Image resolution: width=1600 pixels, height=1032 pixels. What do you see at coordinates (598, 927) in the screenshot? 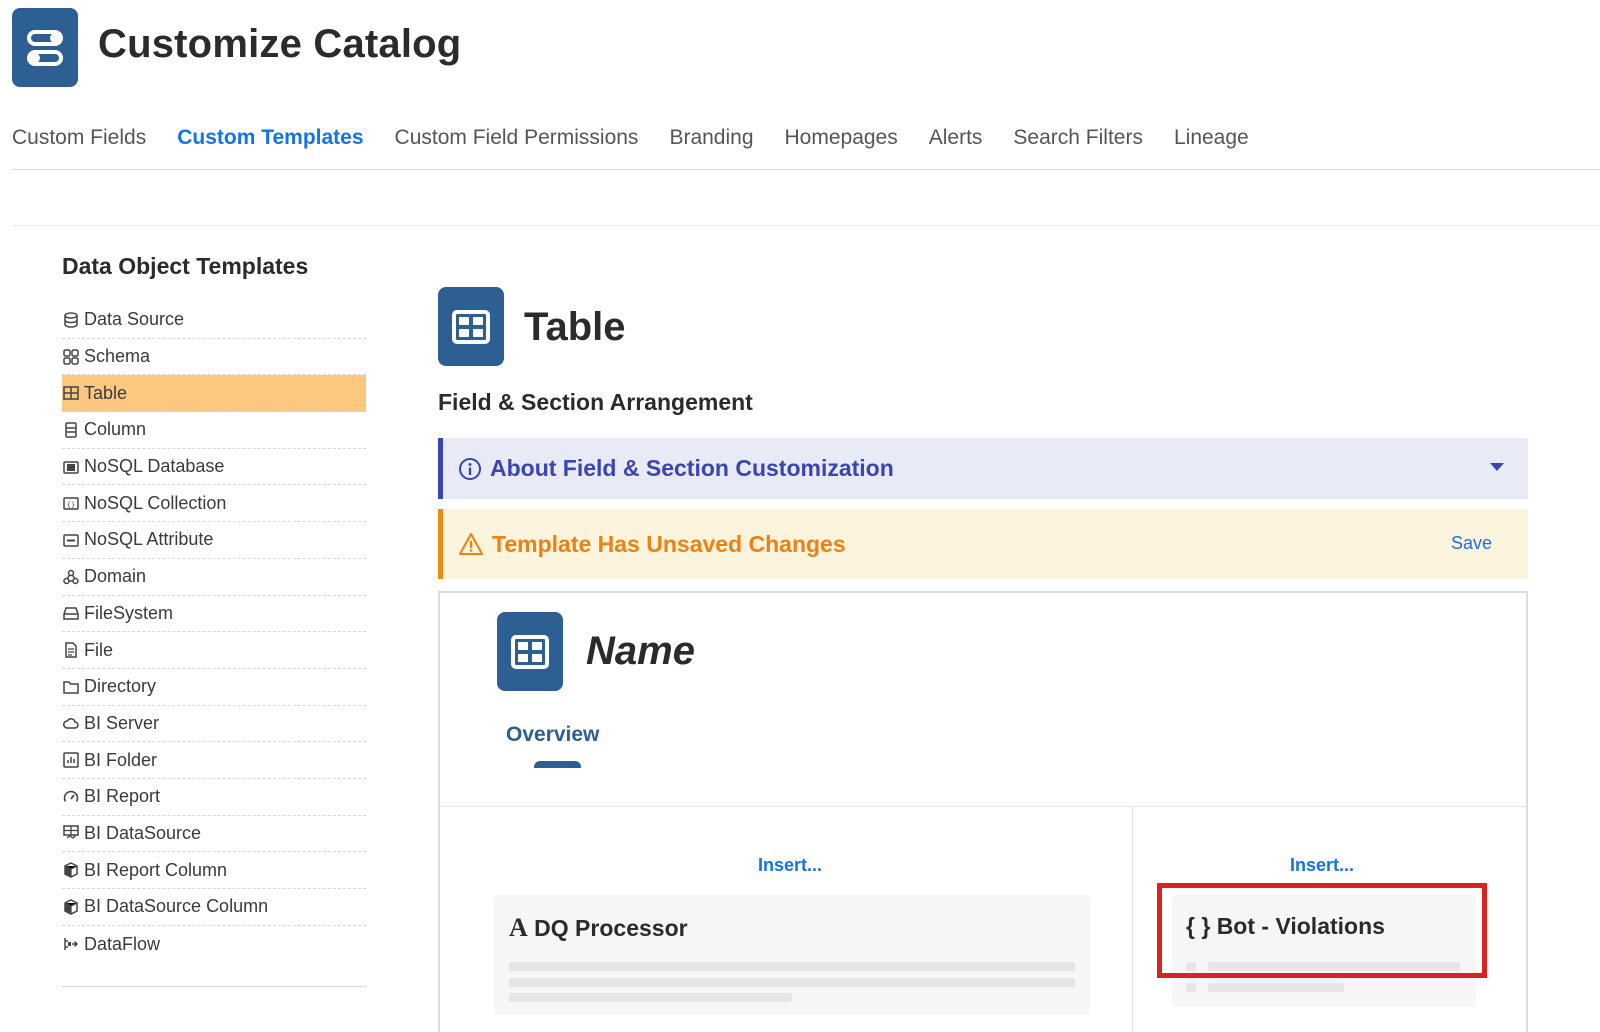
I see `field-card-title: A DQ Processor` at bounding box center [598, 927].